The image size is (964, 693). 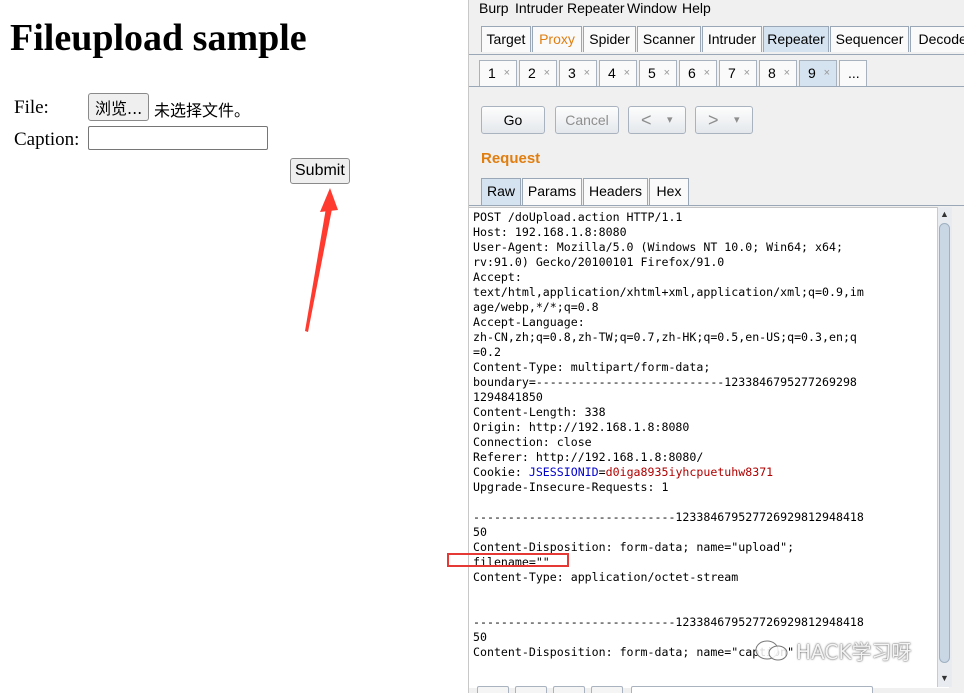 What do you see at coordinates (652, 73) in the screenshot?
I see `request-tab-label: 5` at bounding box center [652, 73].